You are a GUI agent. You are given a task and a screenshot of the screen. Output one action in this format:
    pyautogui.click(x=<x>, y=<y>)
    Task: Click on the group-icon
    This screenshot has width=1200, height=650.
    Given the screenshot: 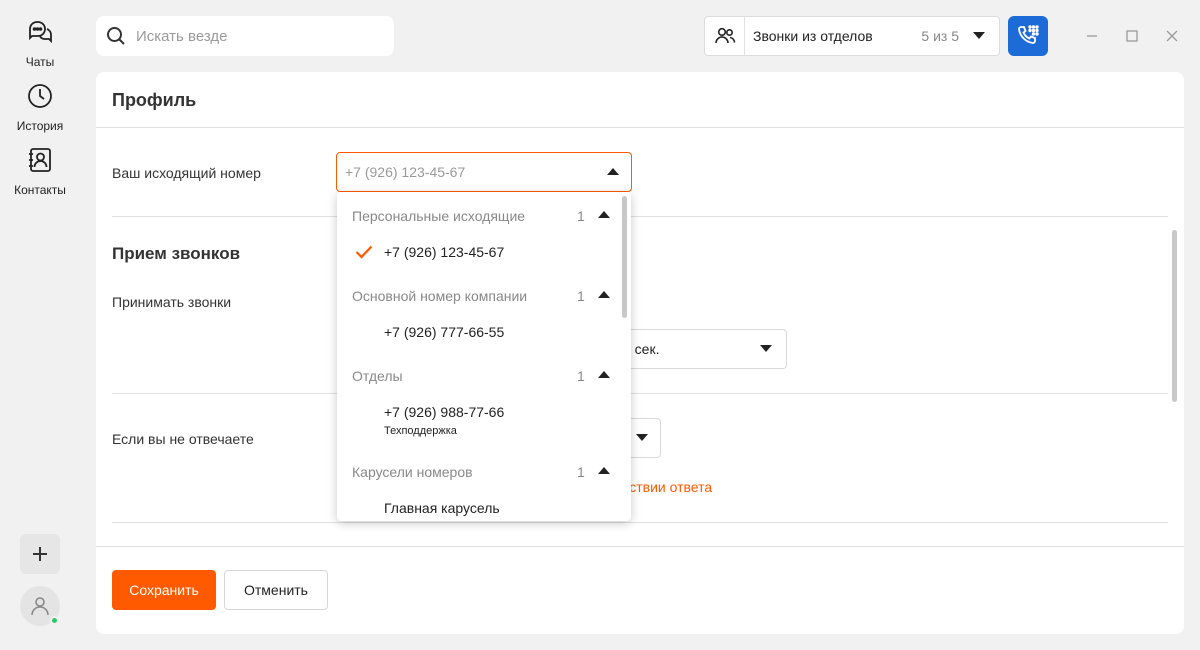 What is the action you would take?
    pyautogui.click(x=725, y=36)
    